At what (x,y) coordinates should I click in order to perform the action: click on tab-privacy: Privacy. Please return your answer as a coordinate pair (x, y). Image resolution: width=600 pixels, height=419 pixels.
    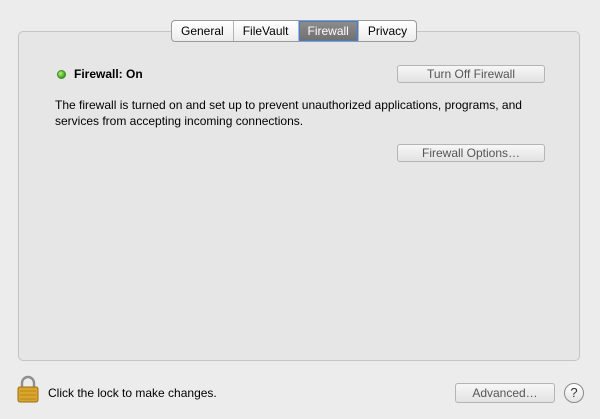
    Looking at the image, I should click on (387, 31).